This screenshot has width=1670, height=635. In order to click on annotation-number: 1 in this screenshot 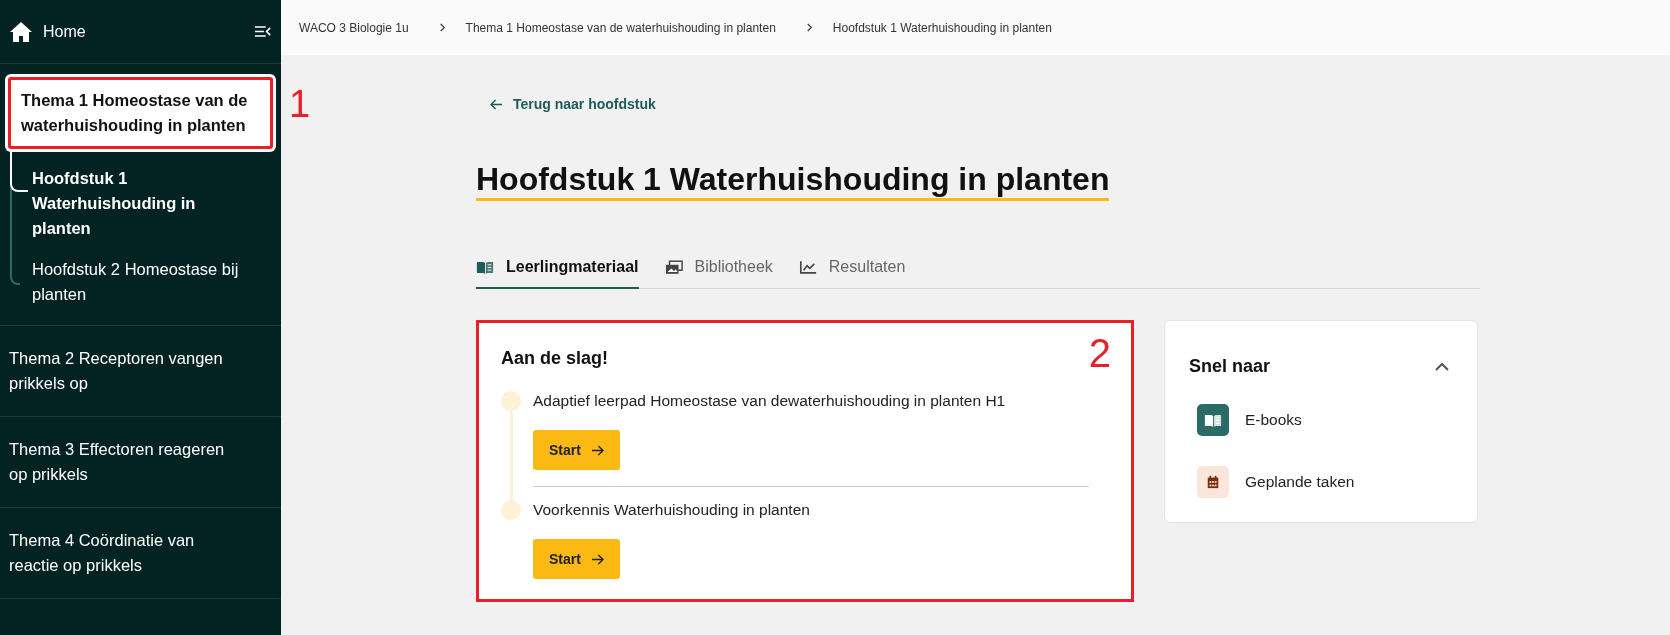, I will do `click(300, 104)`.